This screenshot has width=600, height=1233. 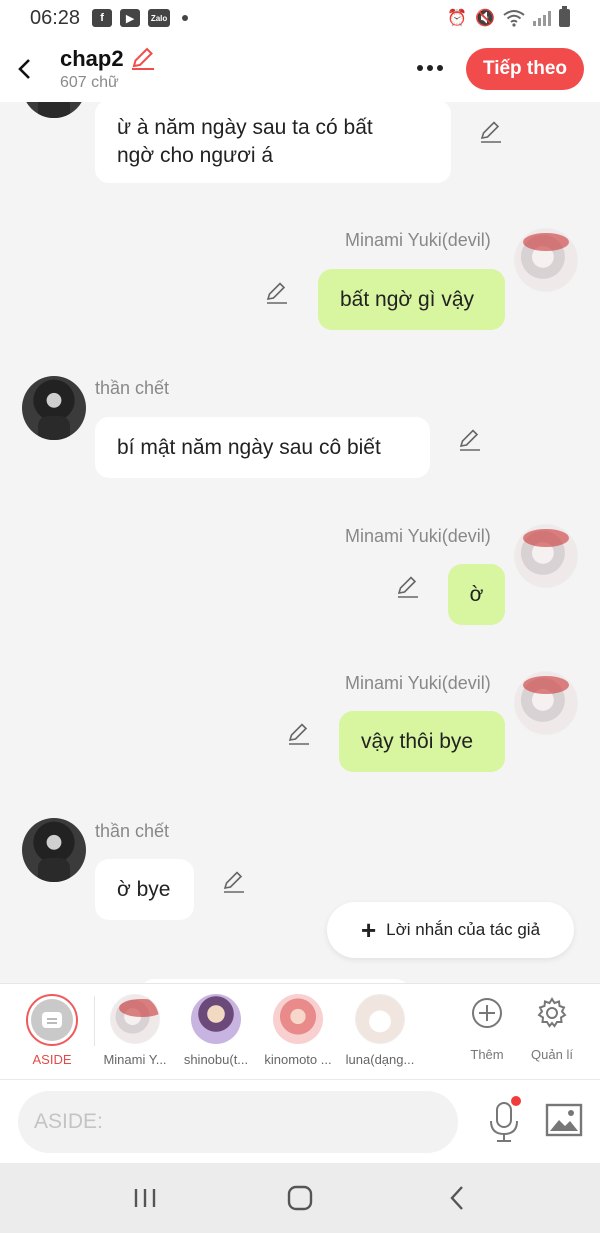 I want to click on status-bar: 06:28 f ▶ Zalo ⏰ 🔇, so click(x=300, y=18).